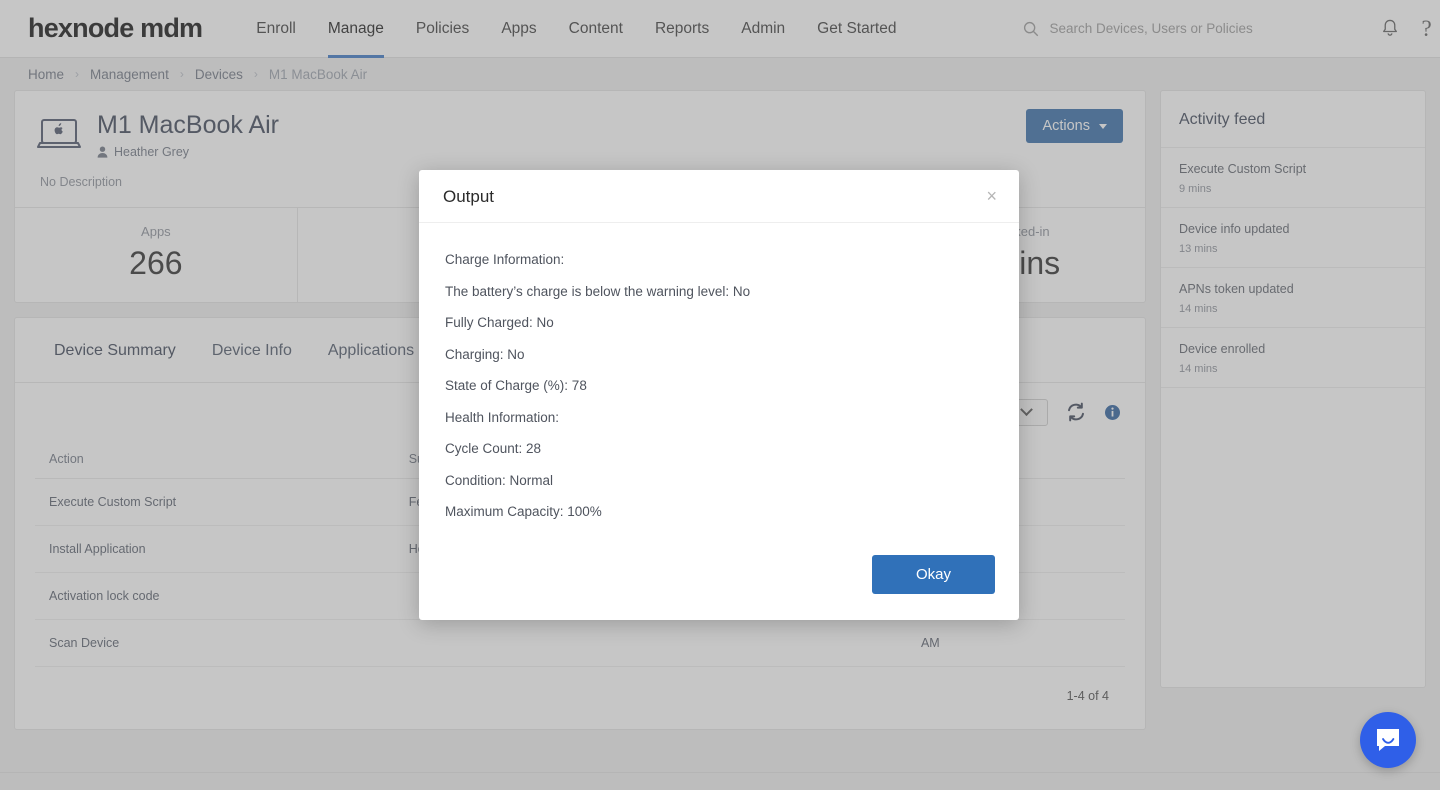 Image resolution: width=1440 pixels, height=790 pixels. I want to click on output-line: Charge Information:, so click(505, 259).